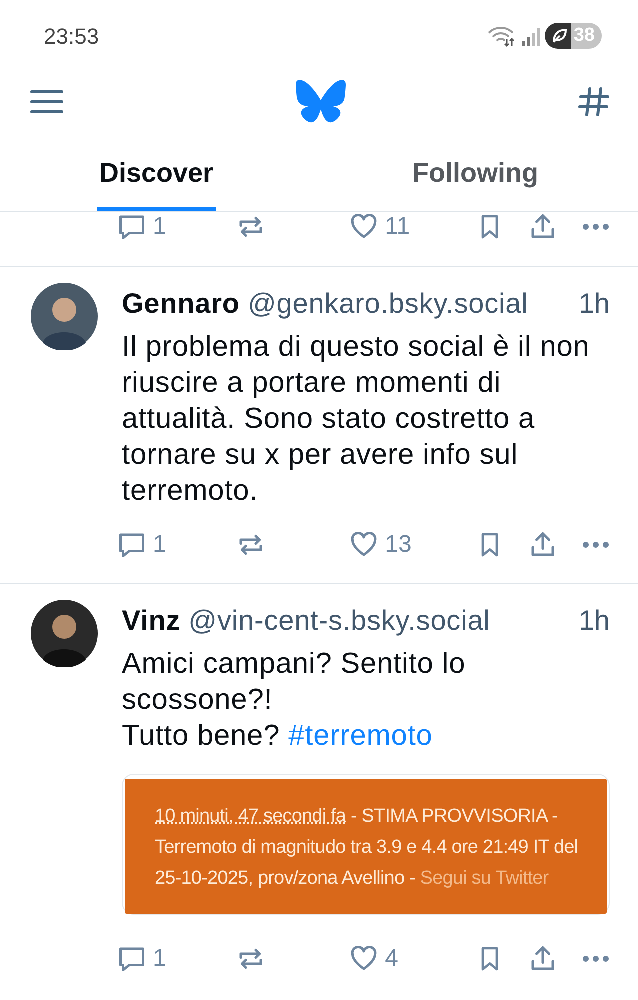 Image resolution: width=638 pixels, height=1000 pixels. Describe the element at coordinates (294, 700) in the screenshot. I see `post-text: Amici campani? Sentito lo scossone?! Tutto bene? #terremoto` at that location.